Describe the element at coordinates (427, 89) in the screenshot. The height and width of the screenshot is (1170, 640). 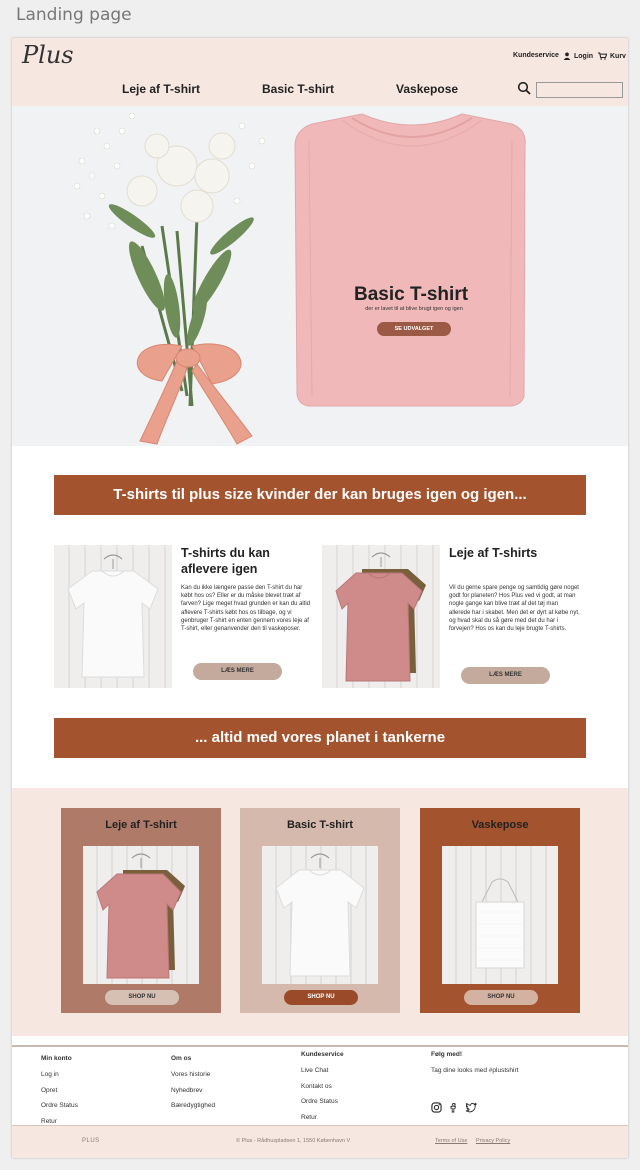
I see `nav-vaskepose: Vaskepose` at that location.